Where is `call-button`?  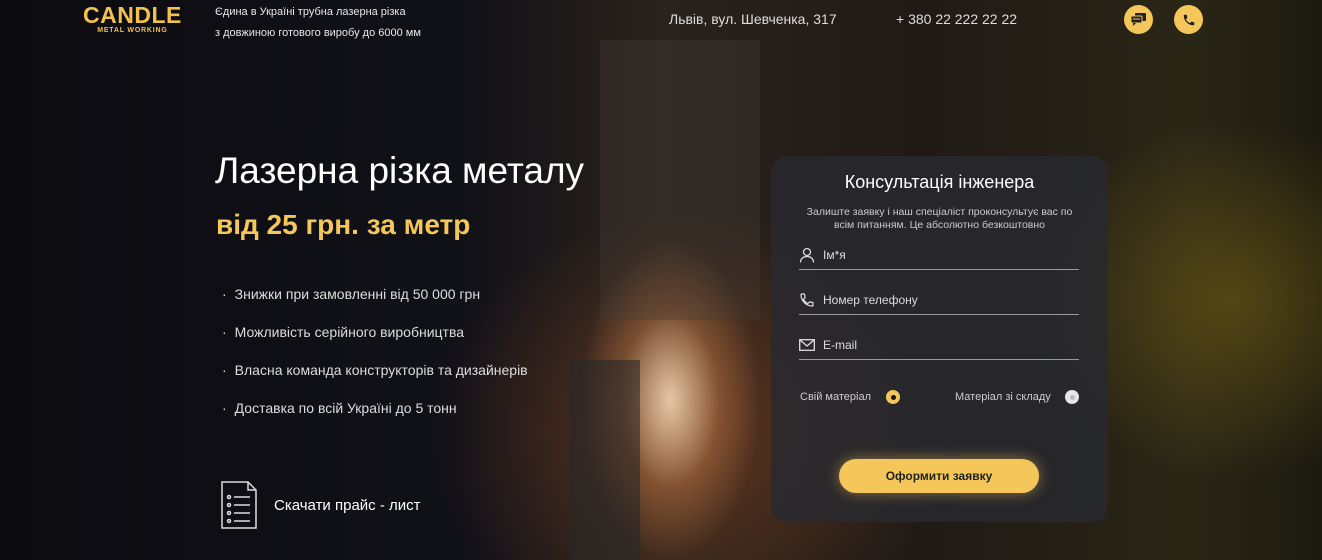
call-button is located at coordinates (1188, 19).